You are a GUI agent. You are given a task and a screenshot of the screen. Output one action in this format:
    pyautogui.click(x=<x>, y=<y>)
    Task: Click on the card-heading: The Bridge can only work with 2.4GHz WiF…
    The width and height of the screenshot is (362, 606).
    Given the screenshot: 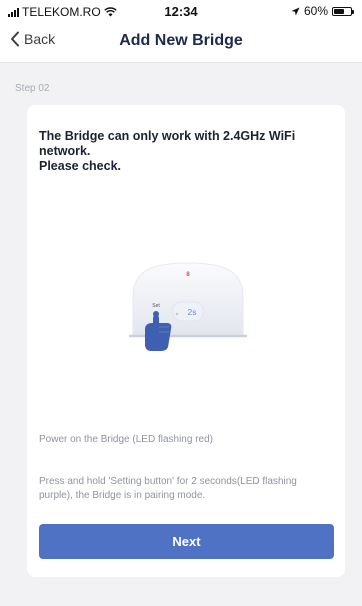 What is the action you would take?
    pyautogui.click(x=167, y=151)
    